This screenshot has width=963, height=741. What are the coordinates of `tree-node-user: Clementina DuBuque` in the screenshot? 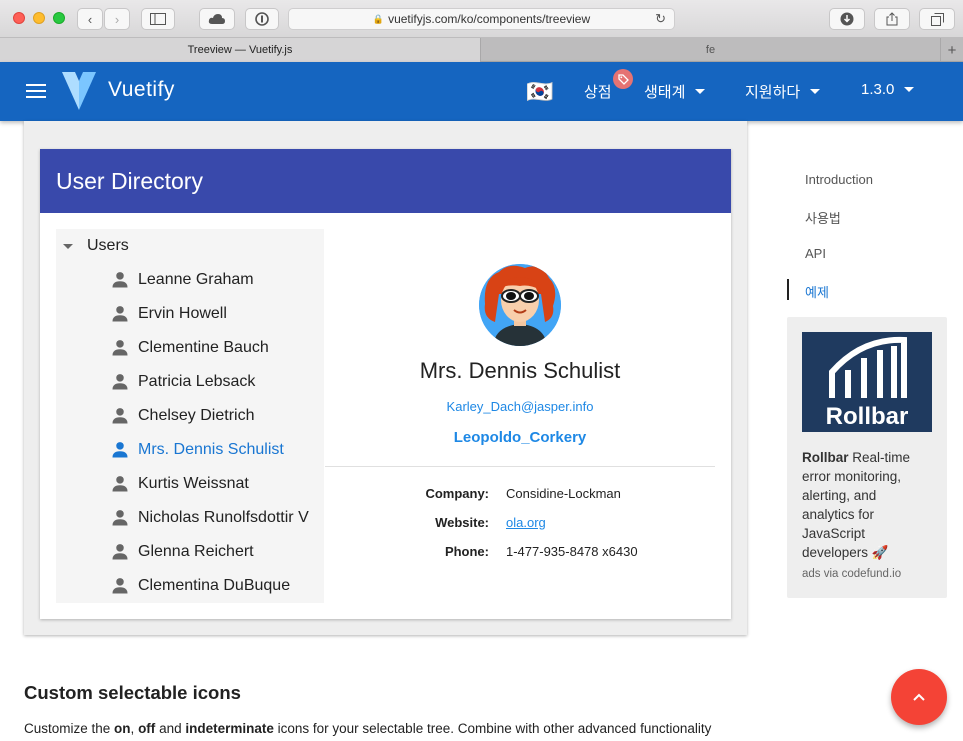 It's located at (200, 586).